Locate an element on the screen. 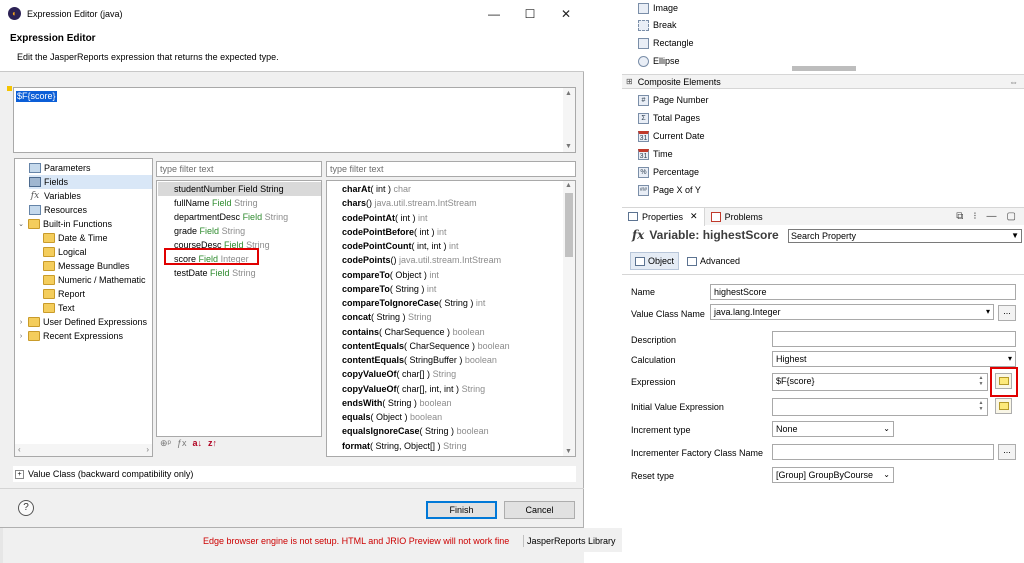 This screenshot has width=1024, height=563. tree-item-variables: fx Variables is located at coordinates (55, 196).